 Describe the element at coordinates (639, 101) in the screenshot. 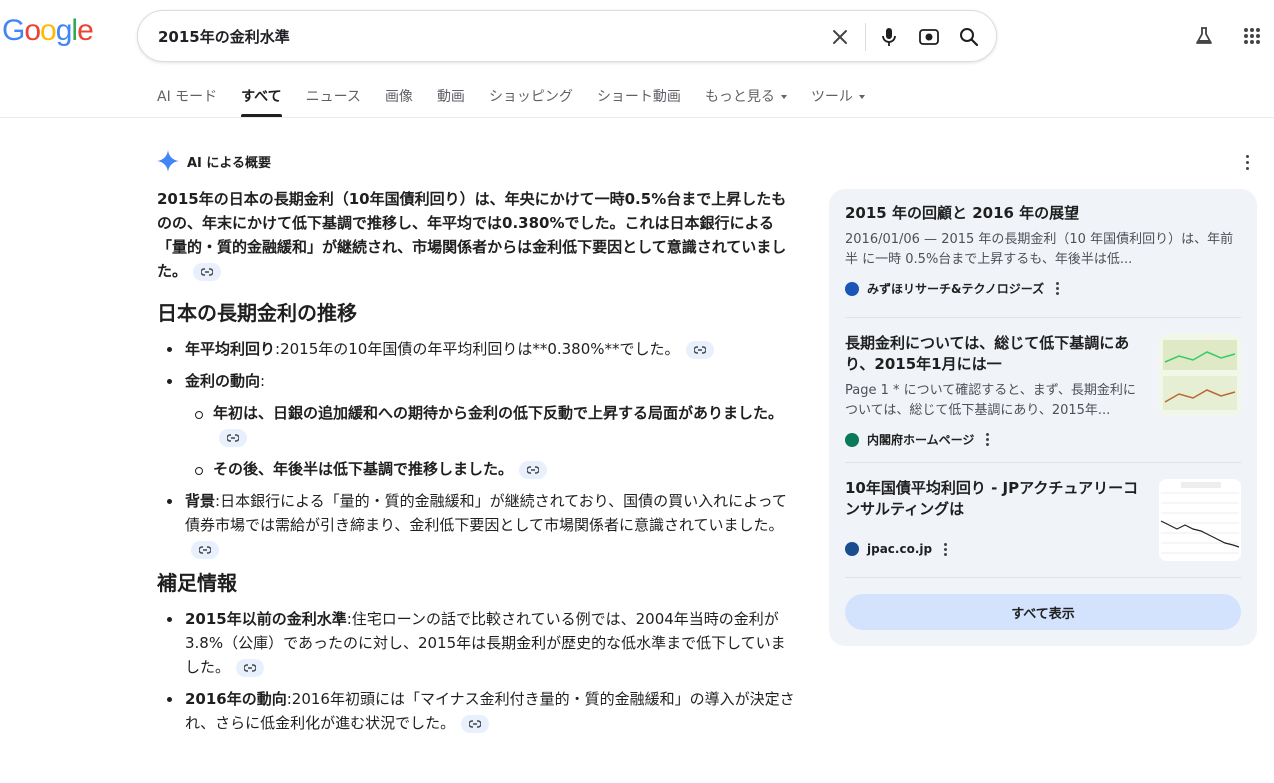

I see `tab-short-videos: ショート動画` at that location.